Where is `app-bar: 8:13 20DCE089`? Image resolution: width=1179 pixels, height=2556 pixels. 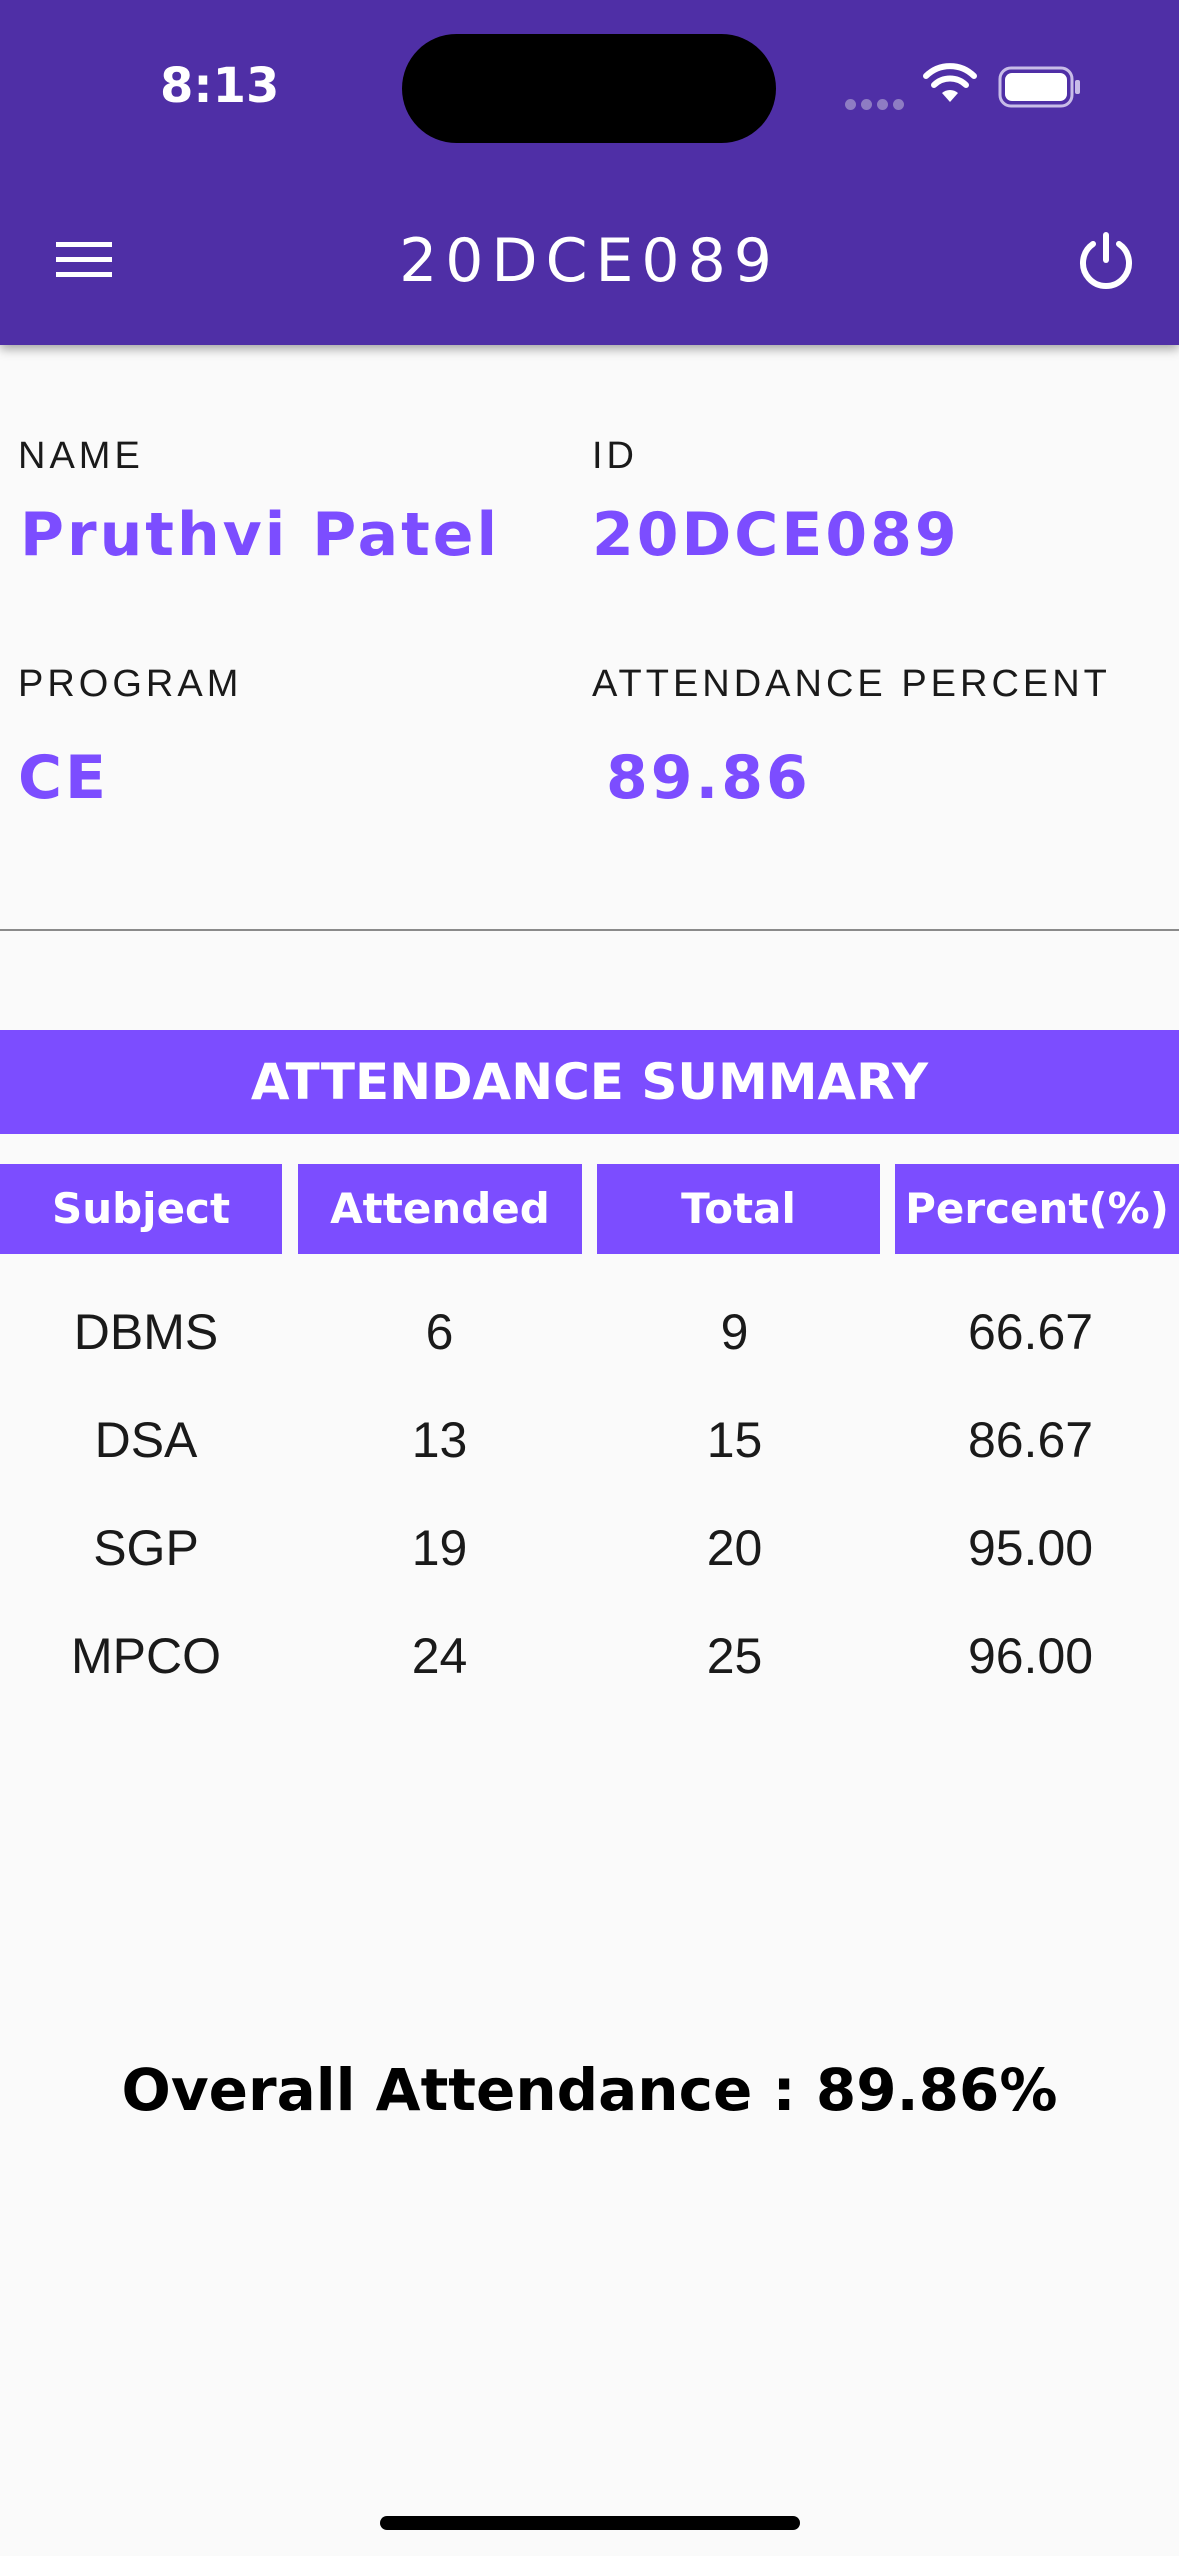 app-bar: 8:13 20DCE089 is located at coordinates (589, 172).